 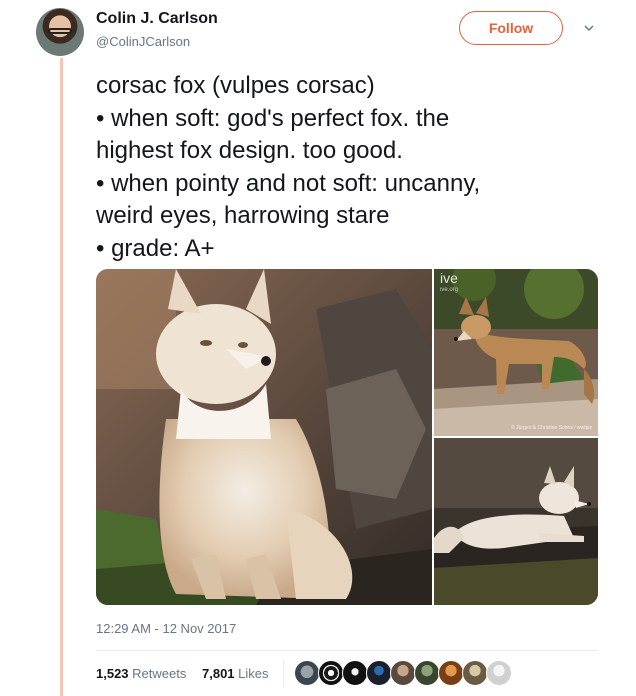 I want to click on tweet-line: corsac fox (vulpes corsac), so click(x=235, y=85).